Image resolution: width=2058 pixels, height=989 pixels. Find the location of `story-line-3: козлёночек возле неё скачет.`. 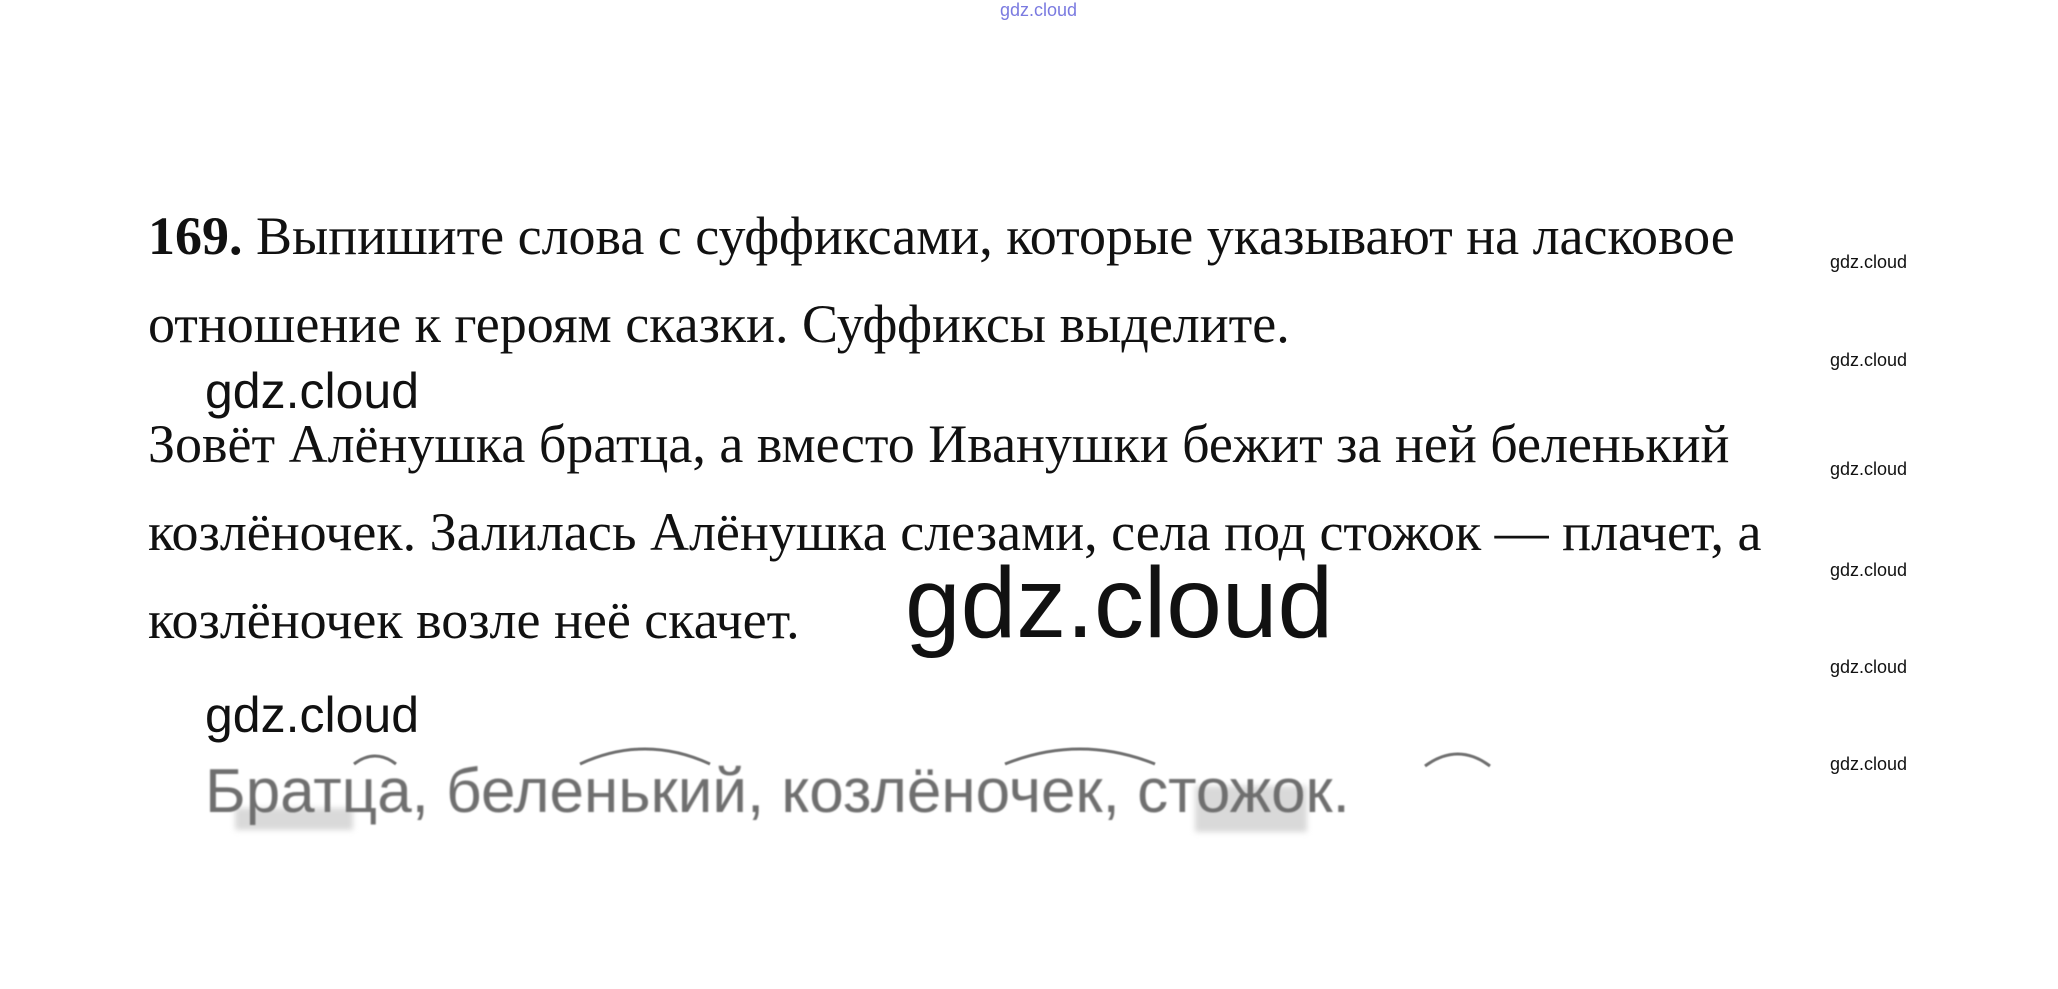

story-line-3: козлёночек возле неё скачет. is located at coordinates (474, 620).